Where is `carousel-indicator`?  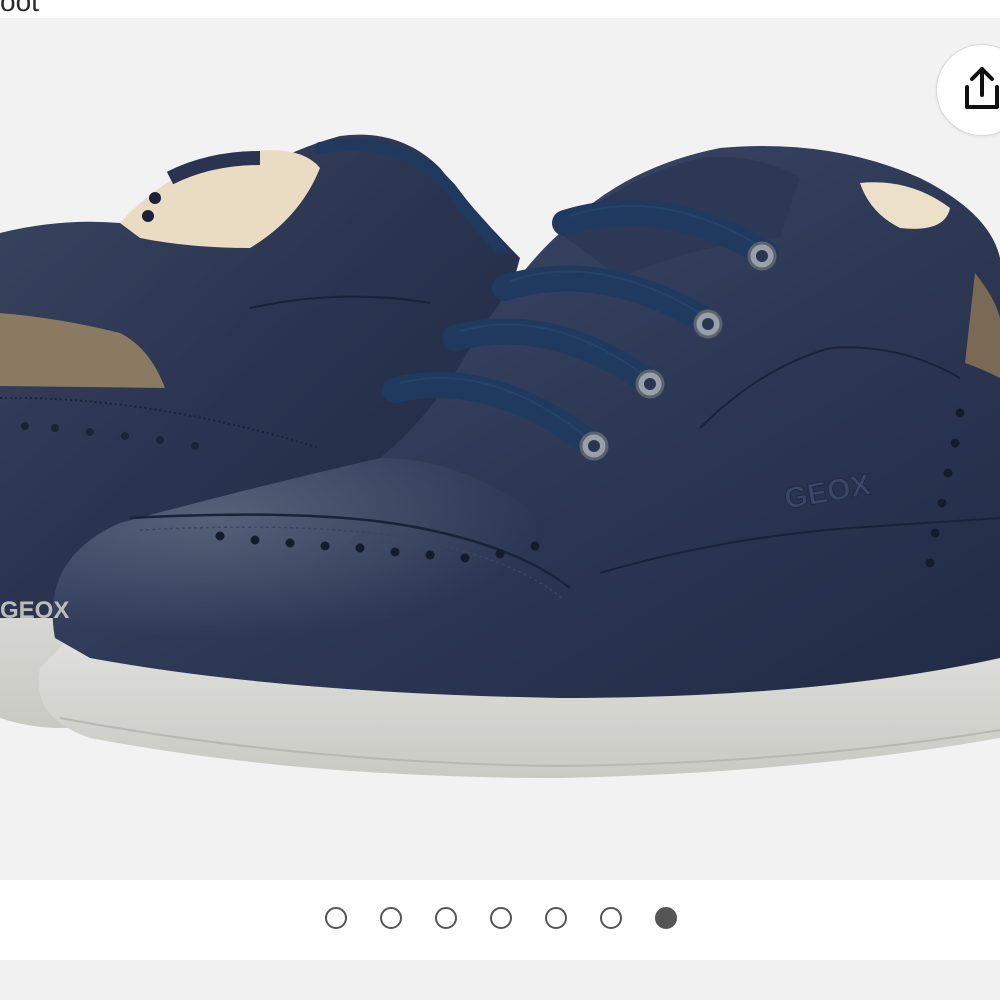 carousel-indicator is located at coordinates (500, 920).